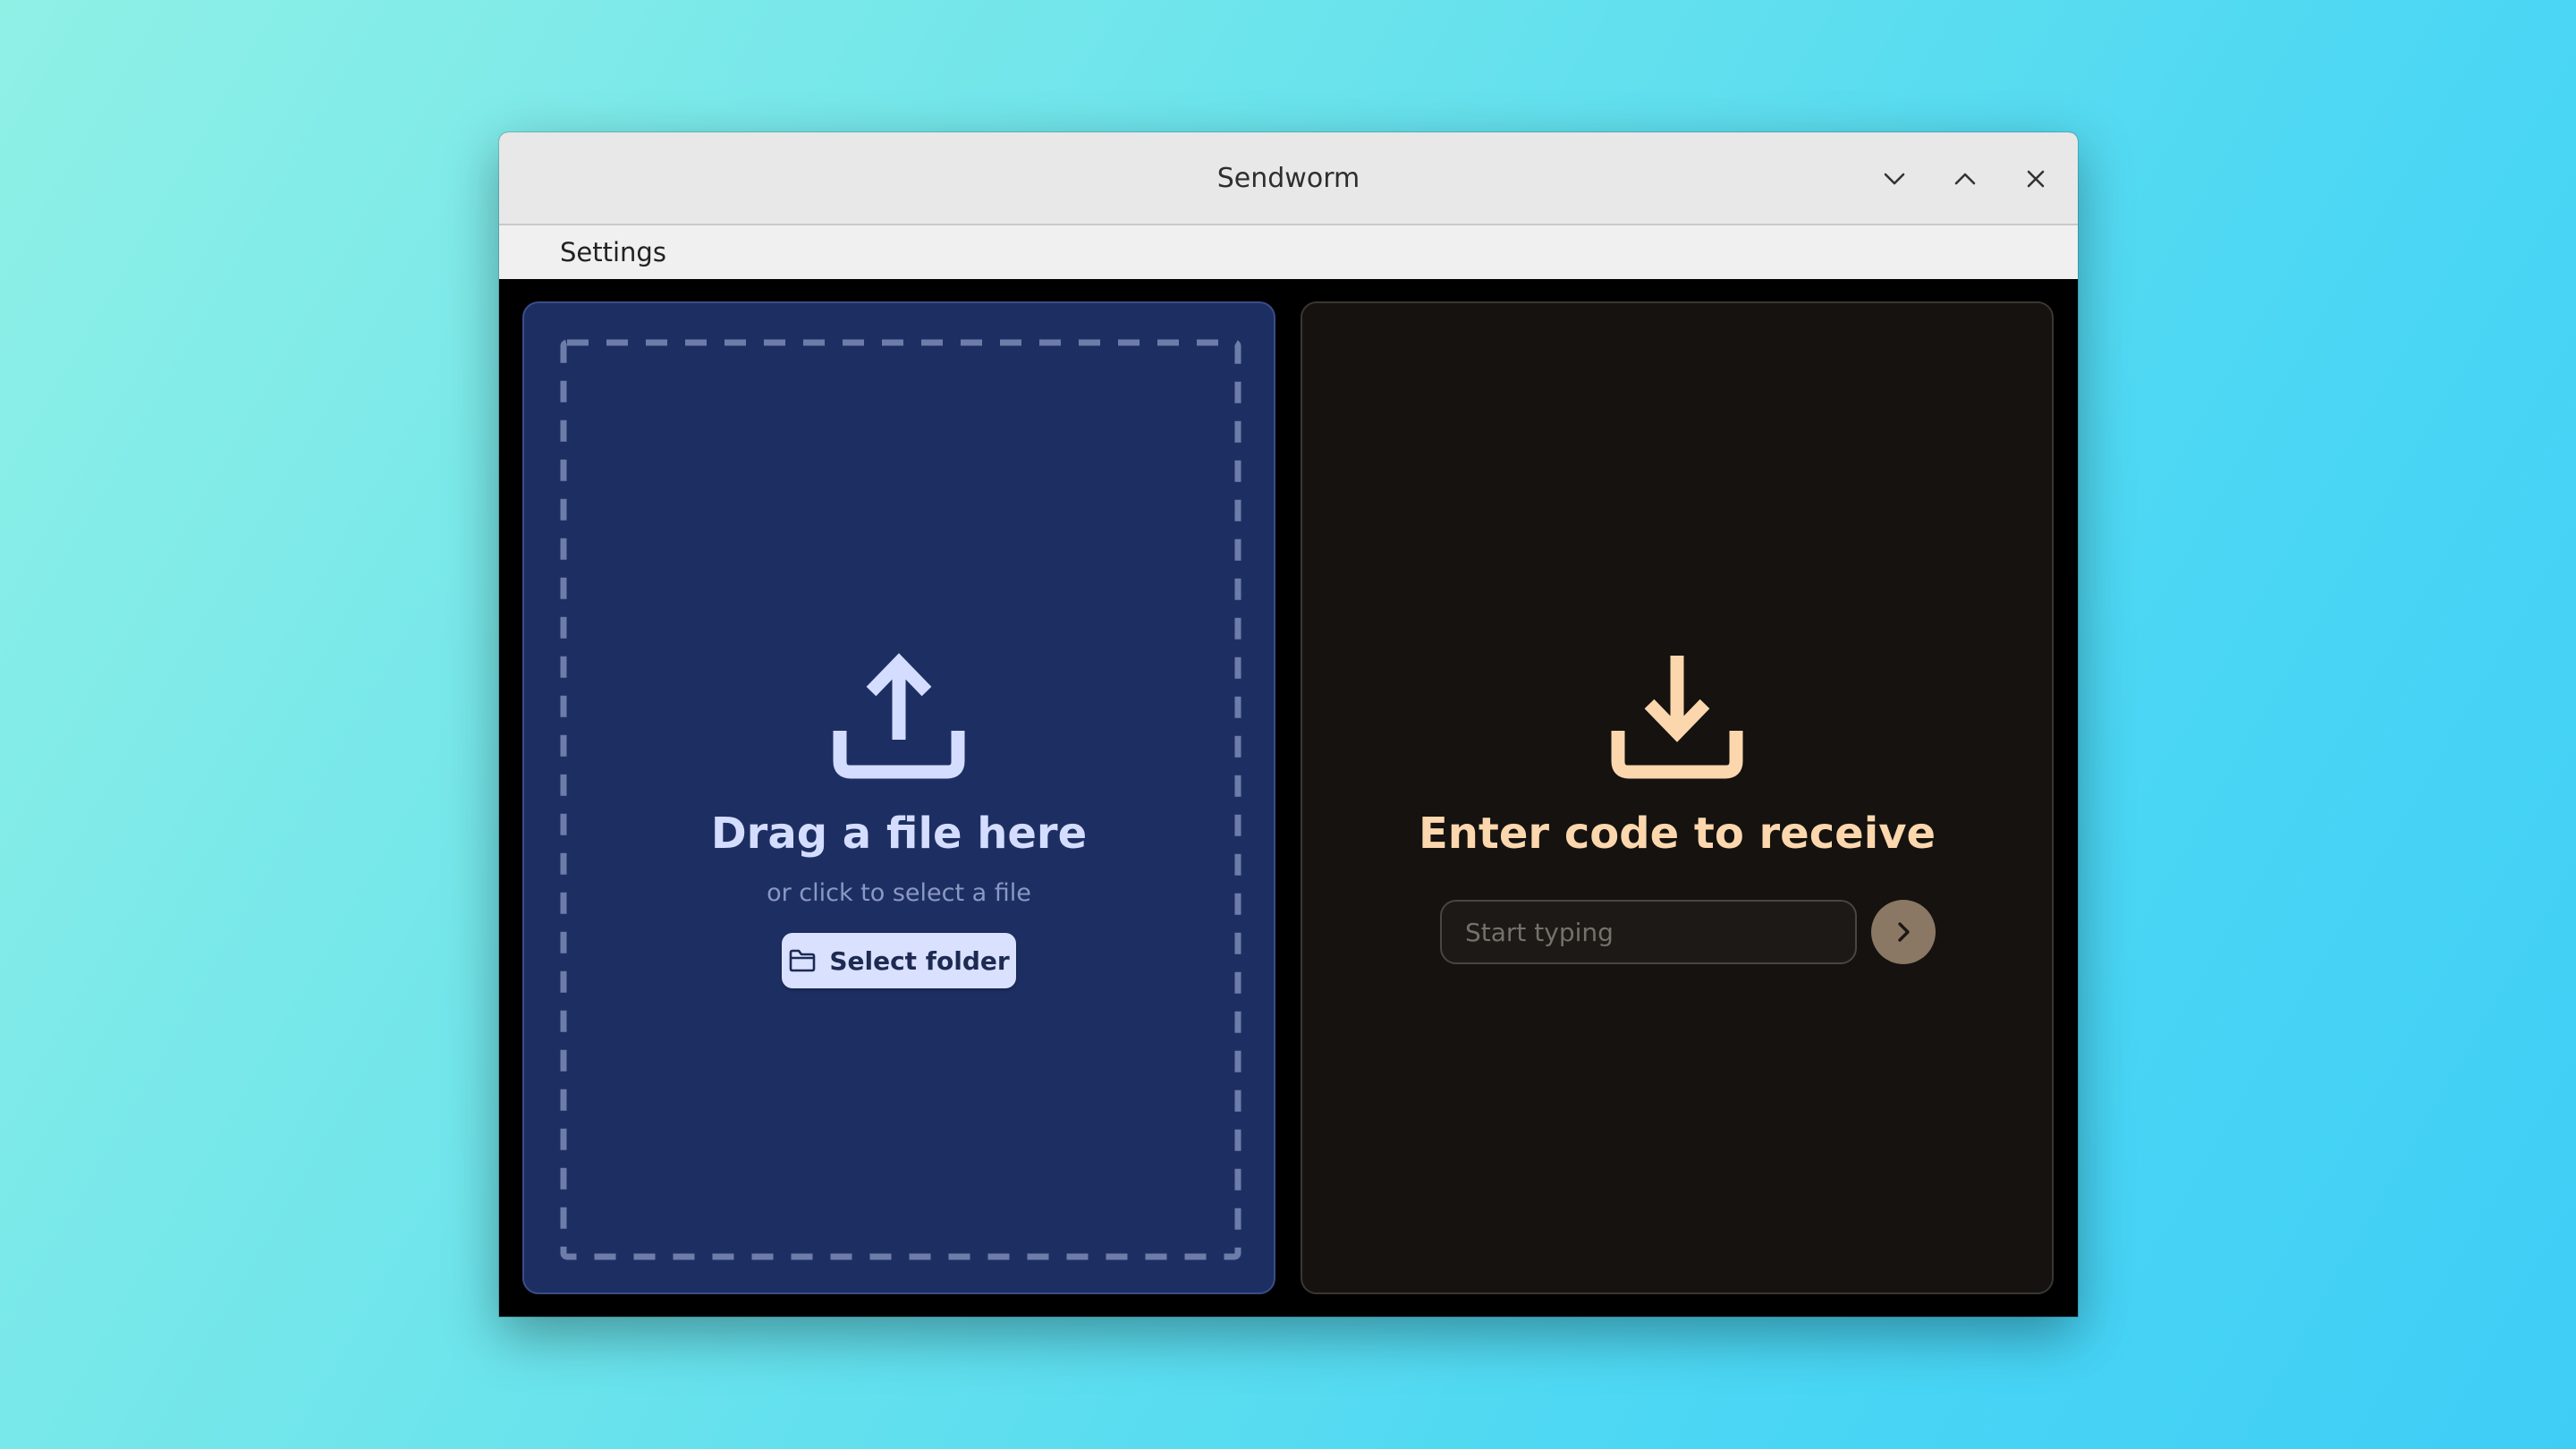  I want to click on send-subtext: or click to select a file, so click(899, 893).